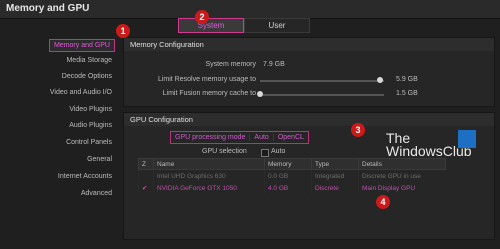  I want to click on system-memory-label: System memory, so click(230, 64).